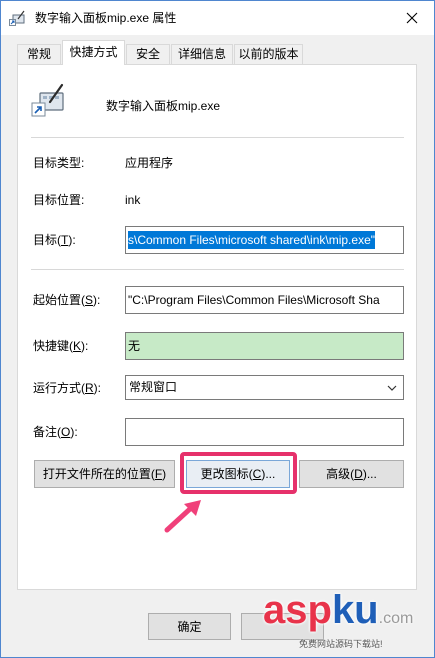 The image size is (435, 658). I want to click on shortcut-file-icon, so click(17, 18).